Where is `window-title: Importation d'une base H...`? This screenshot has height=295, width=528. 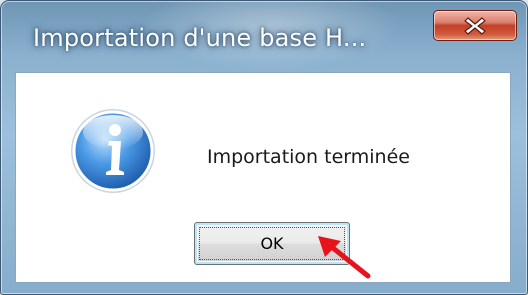
window-title: Importation d'une base H... is located at coordinates (200, 38).